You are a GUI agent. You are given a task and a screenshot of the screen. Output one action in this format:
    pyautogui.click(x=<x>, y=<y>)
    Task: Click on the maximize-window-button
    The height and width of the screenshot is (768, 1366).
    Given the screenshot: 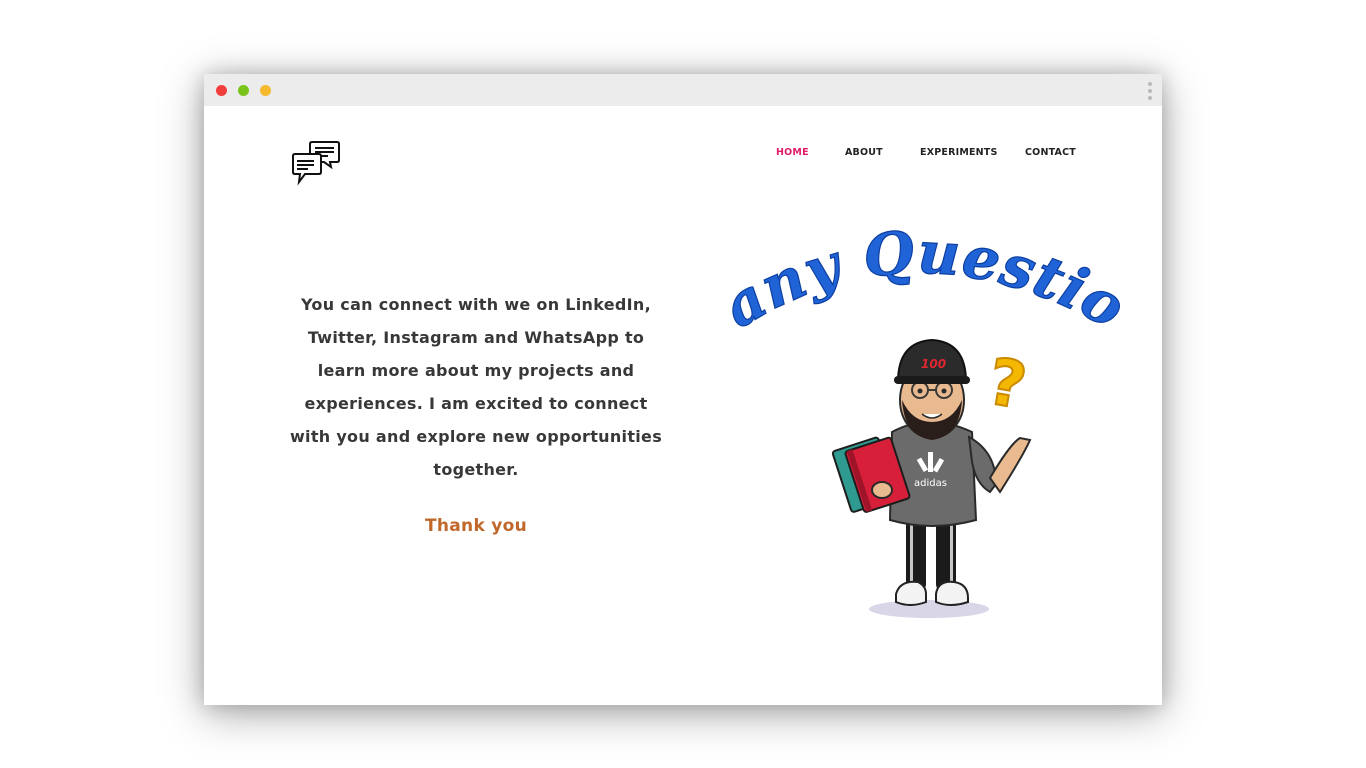 What is the action you would take?
    pyautogui.click(x=243, y=90)
    